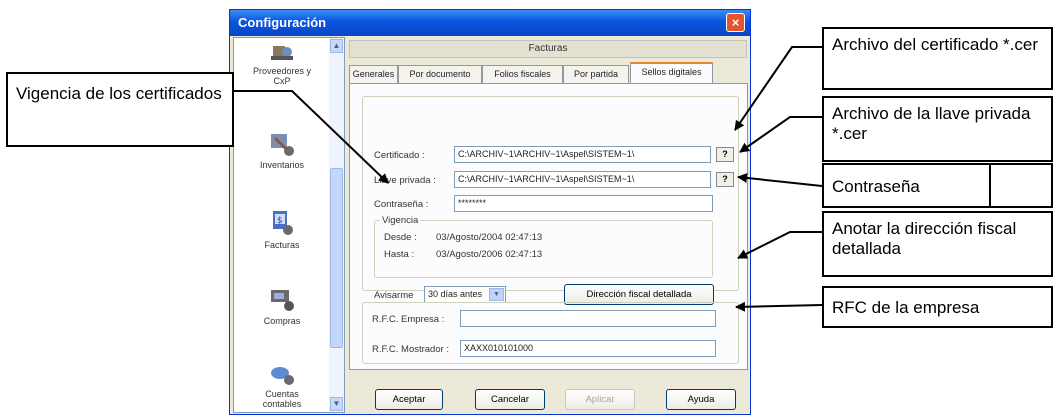 This screenshot has width=1053, height=415. I want to click on sidebar-item-facturas: $ Facturas, so click(282, 229).